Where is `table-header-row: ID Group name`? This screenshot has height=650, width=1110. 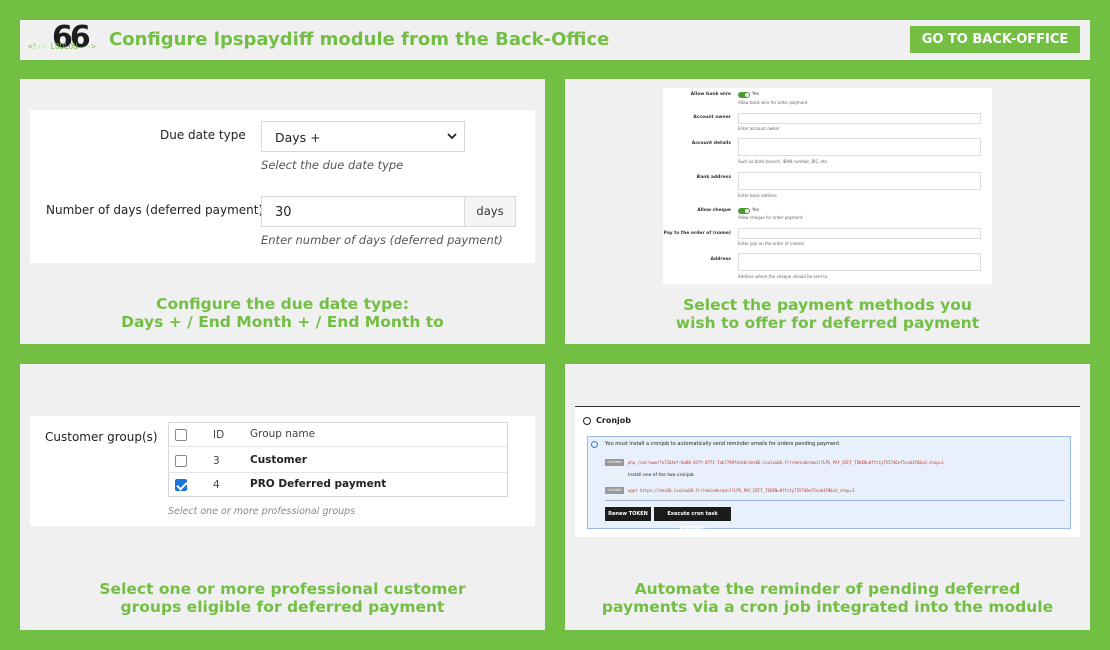
table-header-row: ID Group name is located at coordinates (338, 435).